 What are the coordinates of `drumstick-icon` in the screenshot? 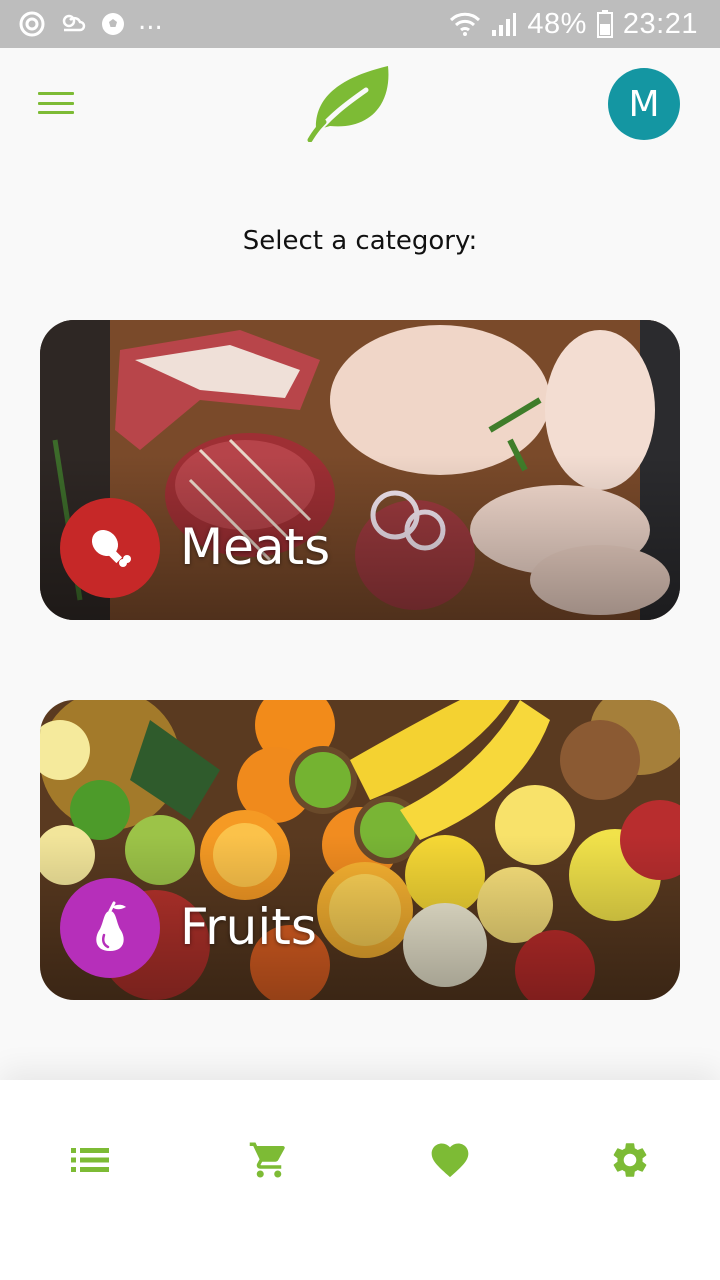 It's located at (111, 548).